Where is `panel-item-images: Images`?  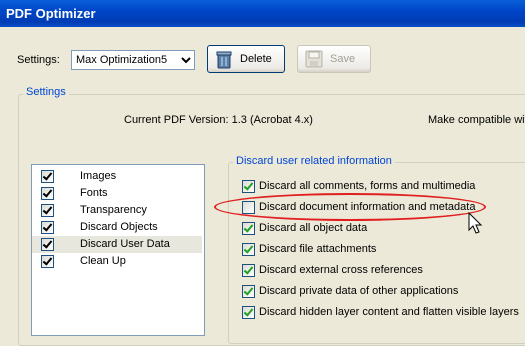 panel-item-images: Images is located at coordinates (117, 176).